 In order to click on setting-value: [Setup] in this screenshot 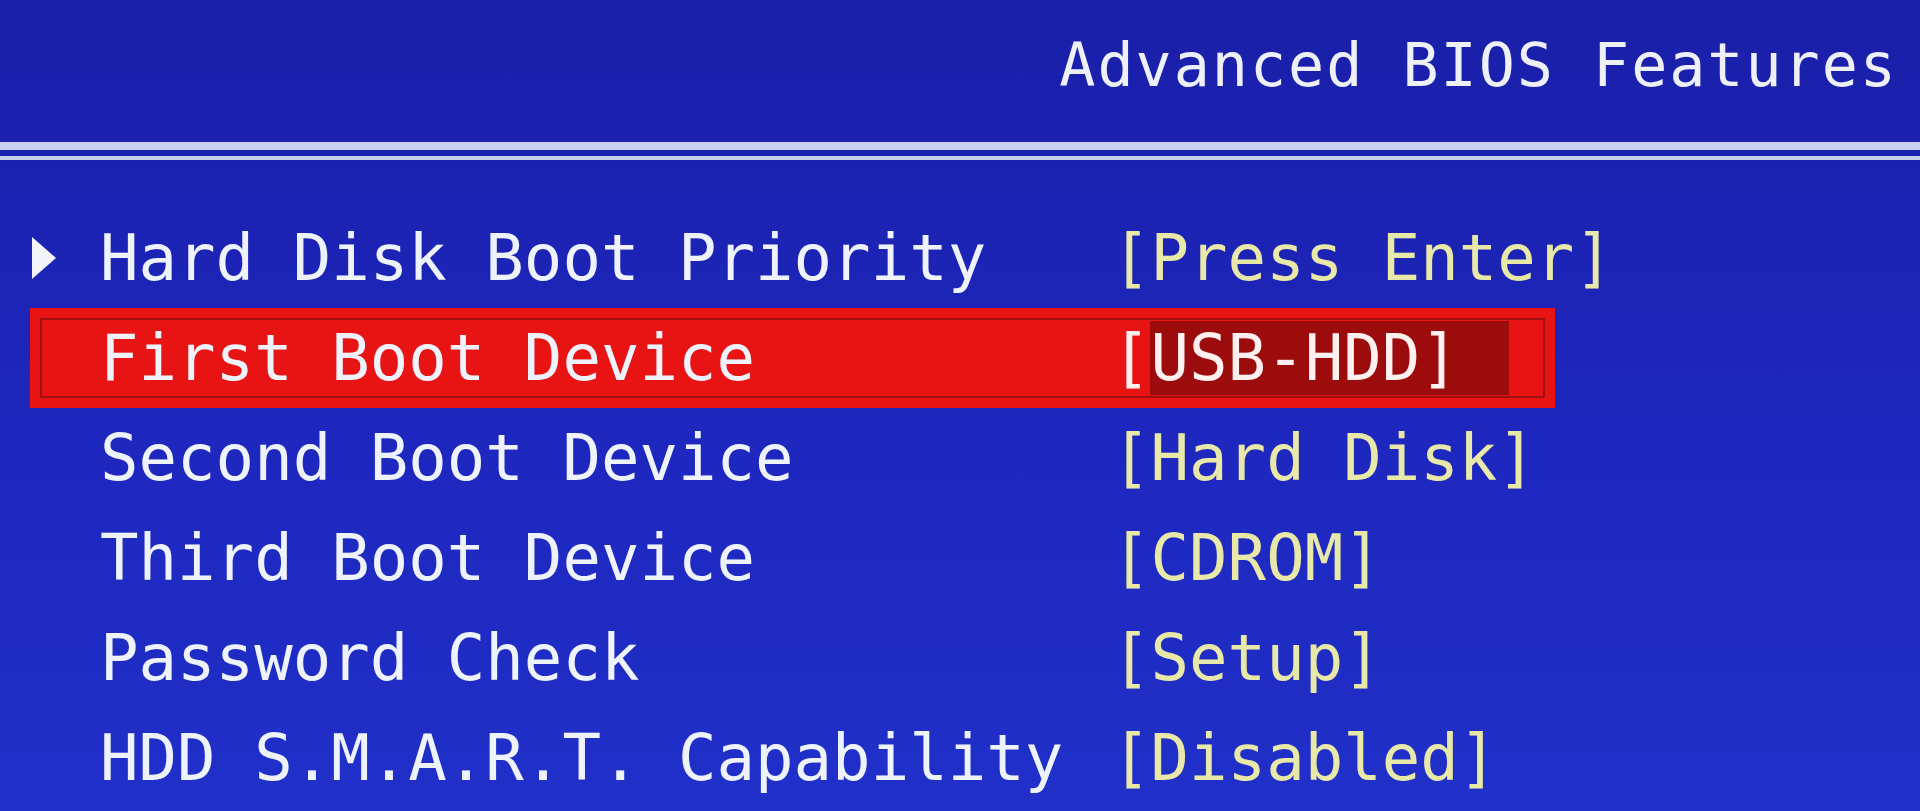, I will do `click(1247, 658)`.